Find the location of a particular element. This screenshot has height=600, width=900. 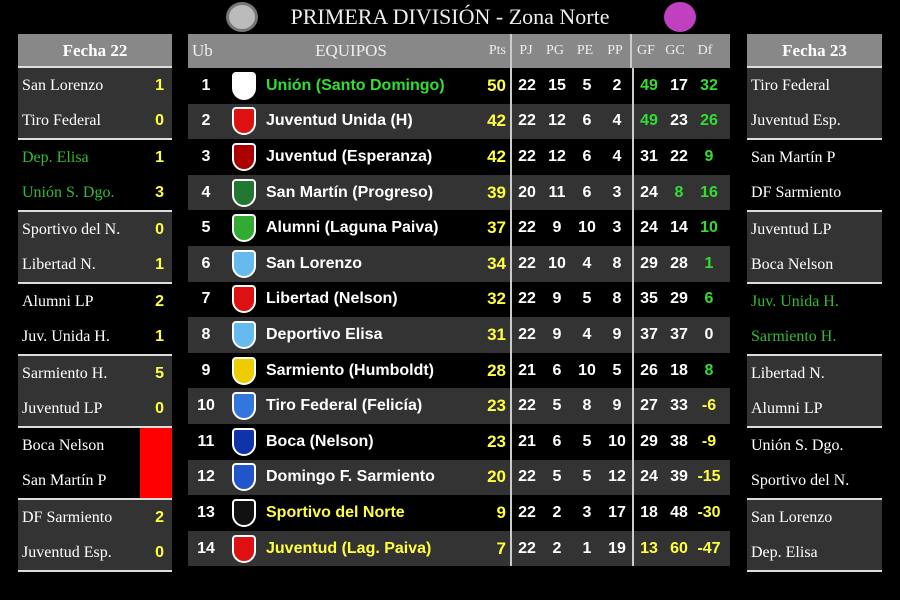

team-home: San Lorenzo is located at coordinates (814, 517).